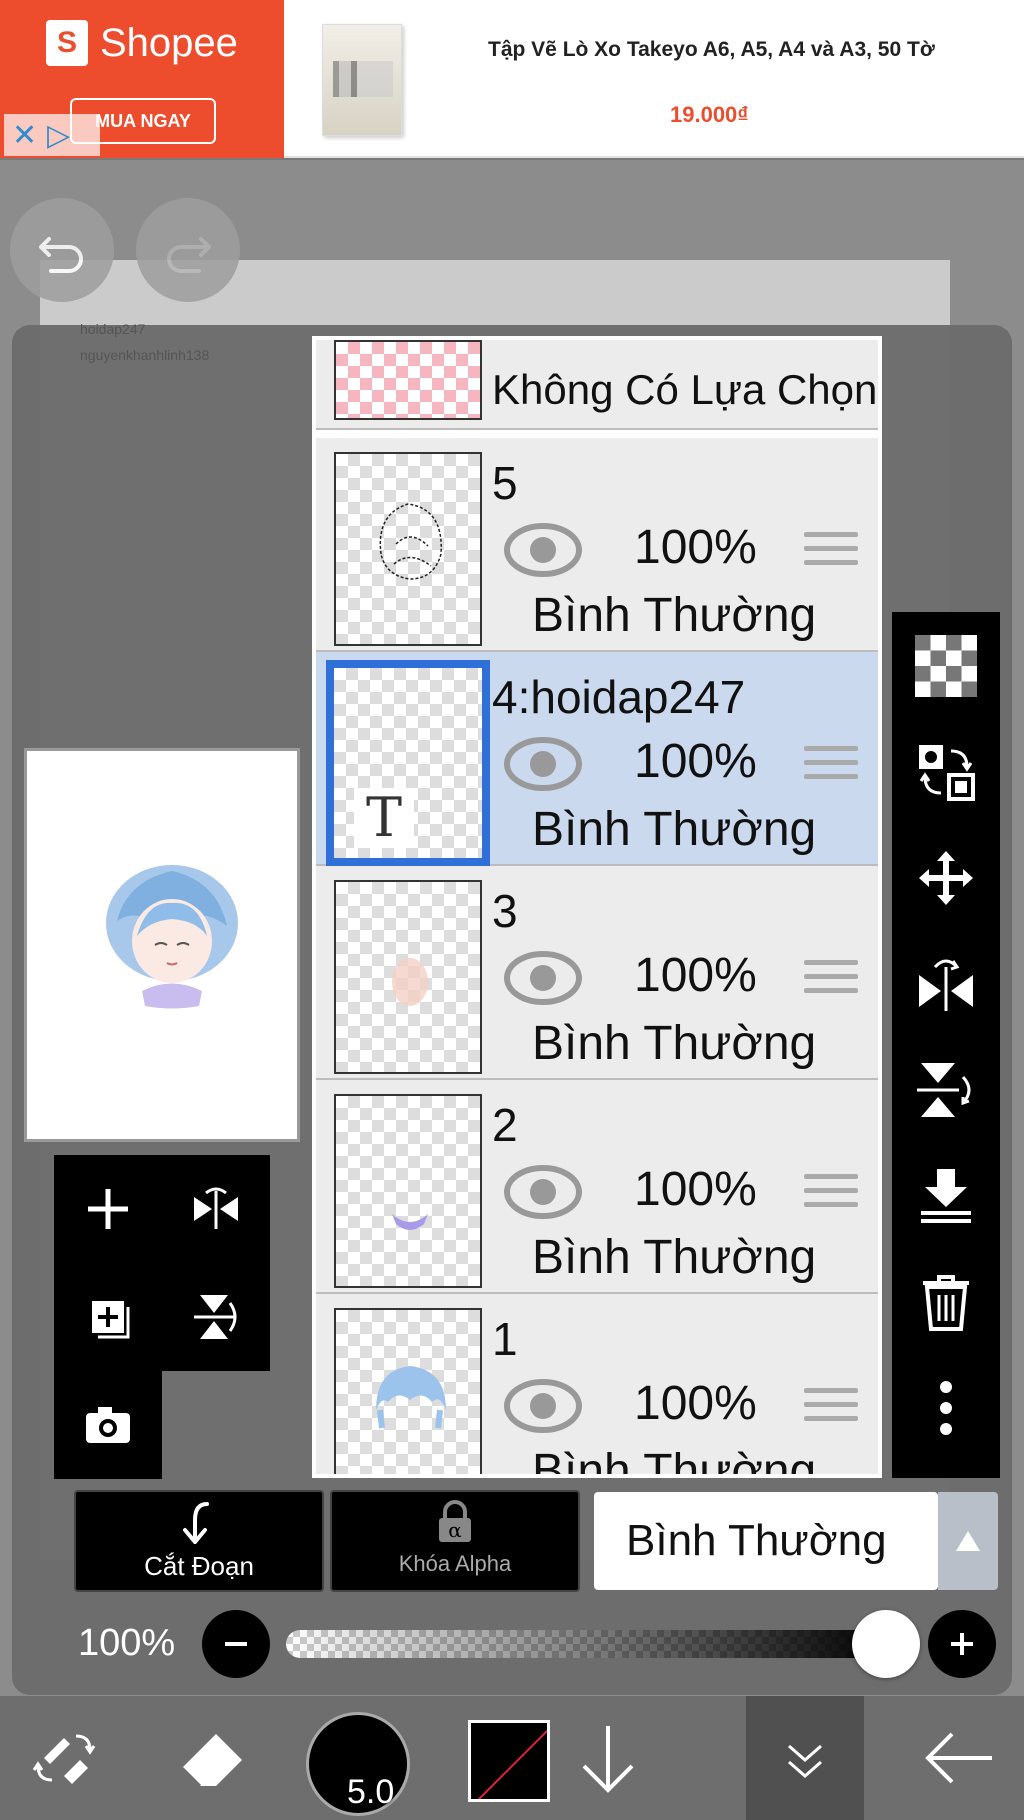 The height and width of the screenshot is (1820, 1024). I want to click on move-layer-button, so click(946, 878).